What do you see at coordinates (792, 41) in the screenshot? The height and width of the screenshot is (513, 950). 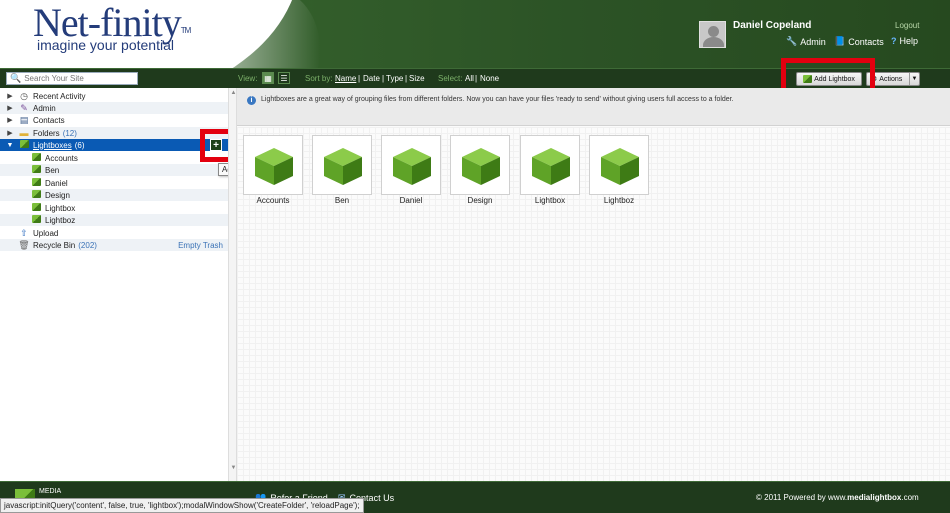 I see `wrench-icon: 🔧` at bounding box center [792, 41].